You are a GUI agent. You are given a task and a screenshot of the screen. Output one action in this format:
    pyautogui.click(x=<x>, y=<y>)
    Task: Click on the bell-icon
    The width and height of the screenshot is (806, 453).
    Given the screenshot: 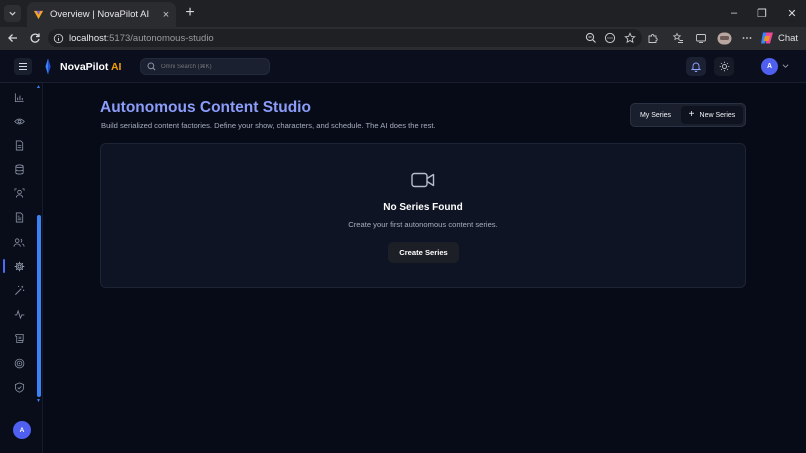 What is the action you would take?
    pyautogui.click(x=696, y=67)
    